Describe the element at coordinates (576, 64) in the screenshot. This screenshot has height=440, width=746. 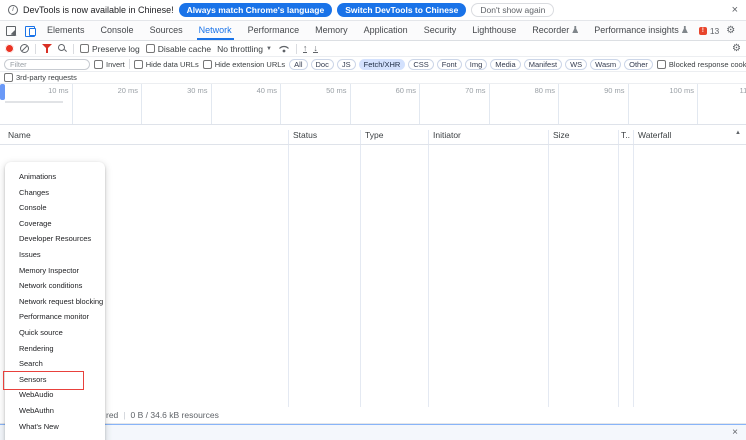
I see `filter-pill: WS` at that location.